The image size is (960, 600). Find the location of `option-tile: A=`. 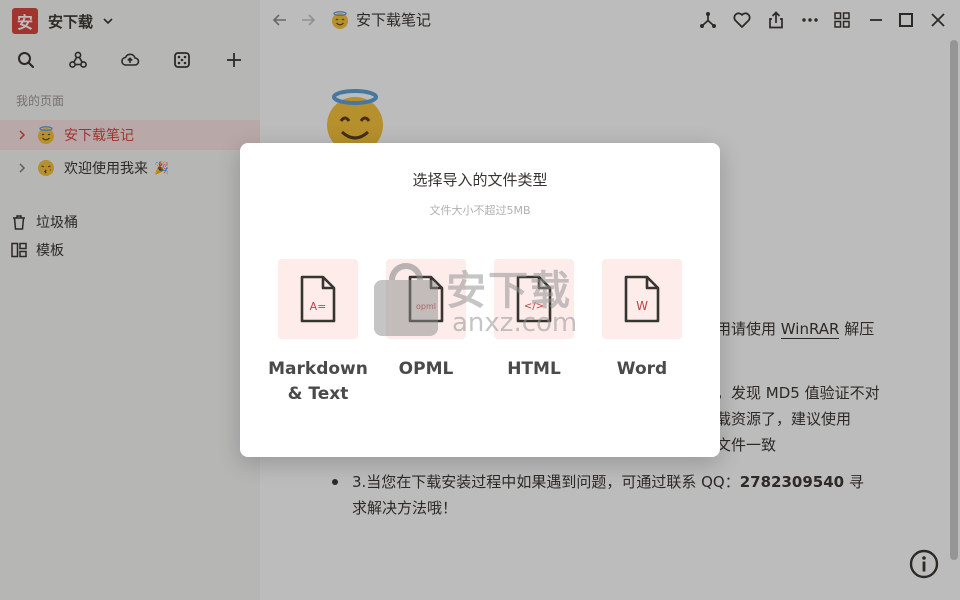

option-tile: A= is located at coordinates (318, 299).